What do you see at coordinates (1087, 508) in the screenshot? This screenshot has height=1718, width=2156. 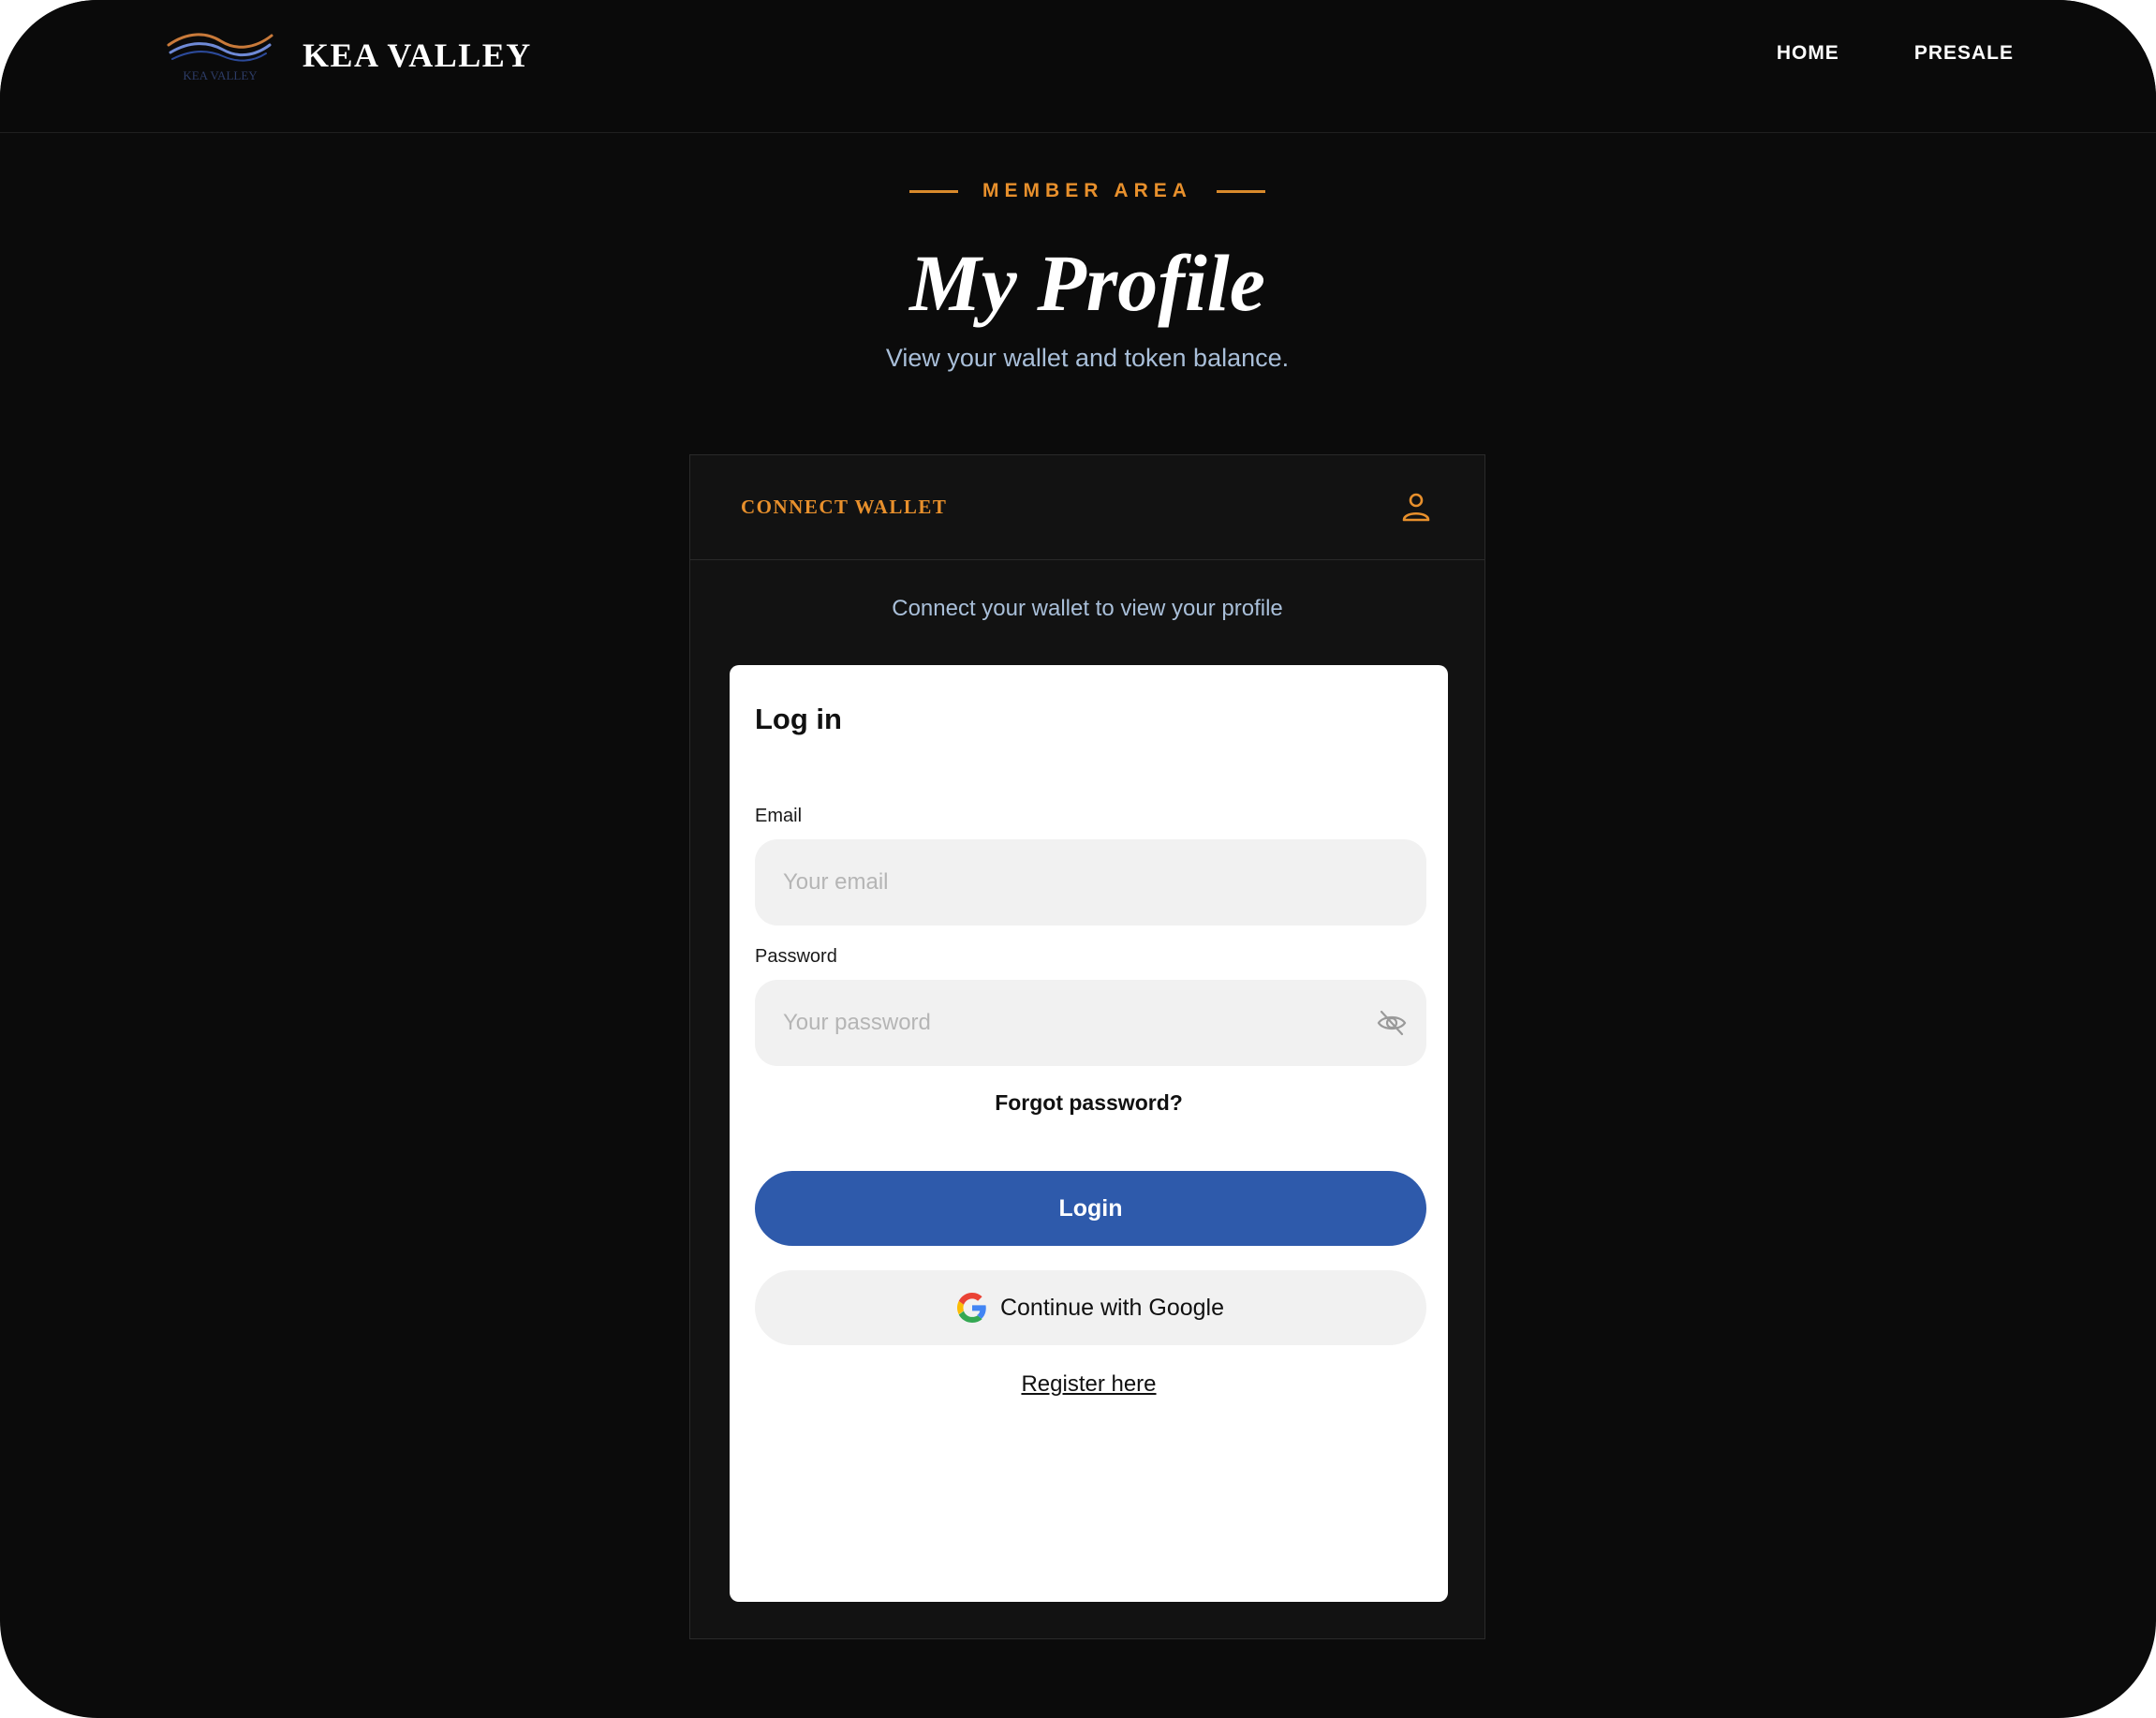 I see `card-header: CONNECT WALLET` at bounding box center [1087, 508].